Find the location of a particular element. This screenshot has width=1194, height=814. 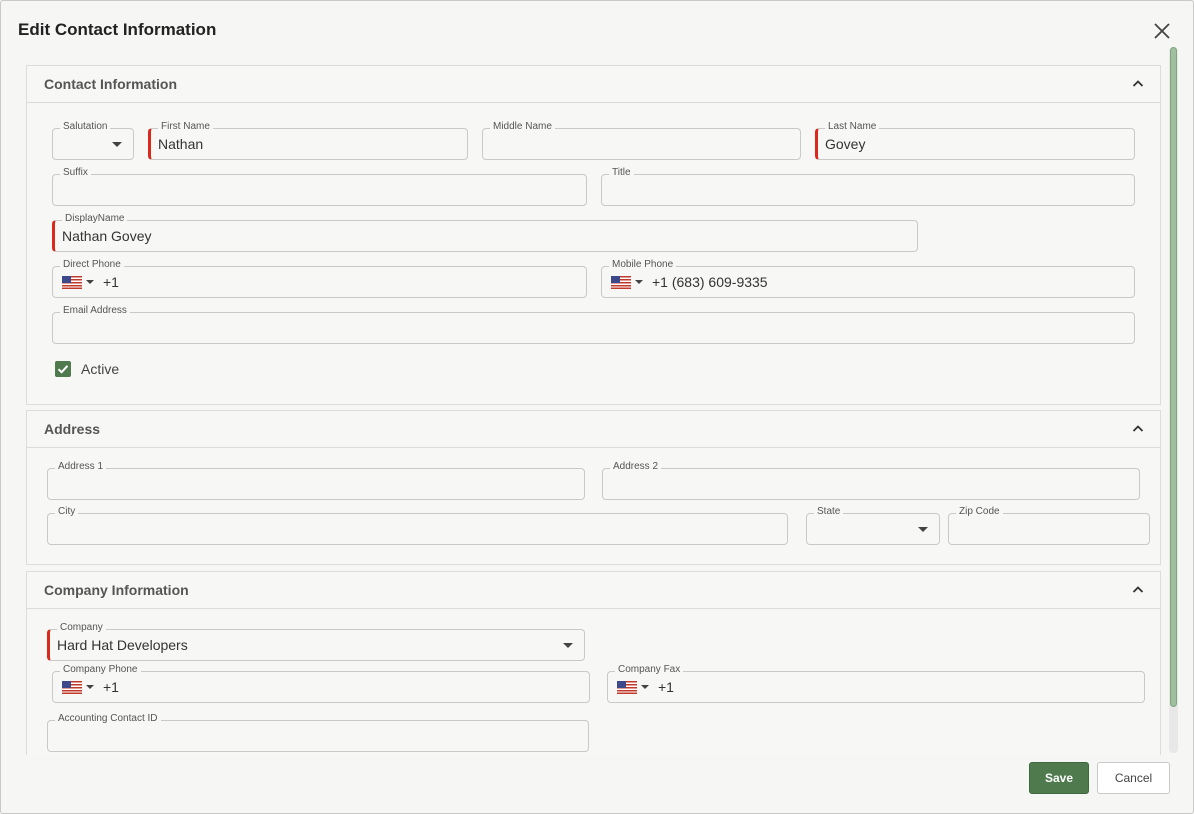

contact-section-header: Contact Information is located at coordinates (593, 84).